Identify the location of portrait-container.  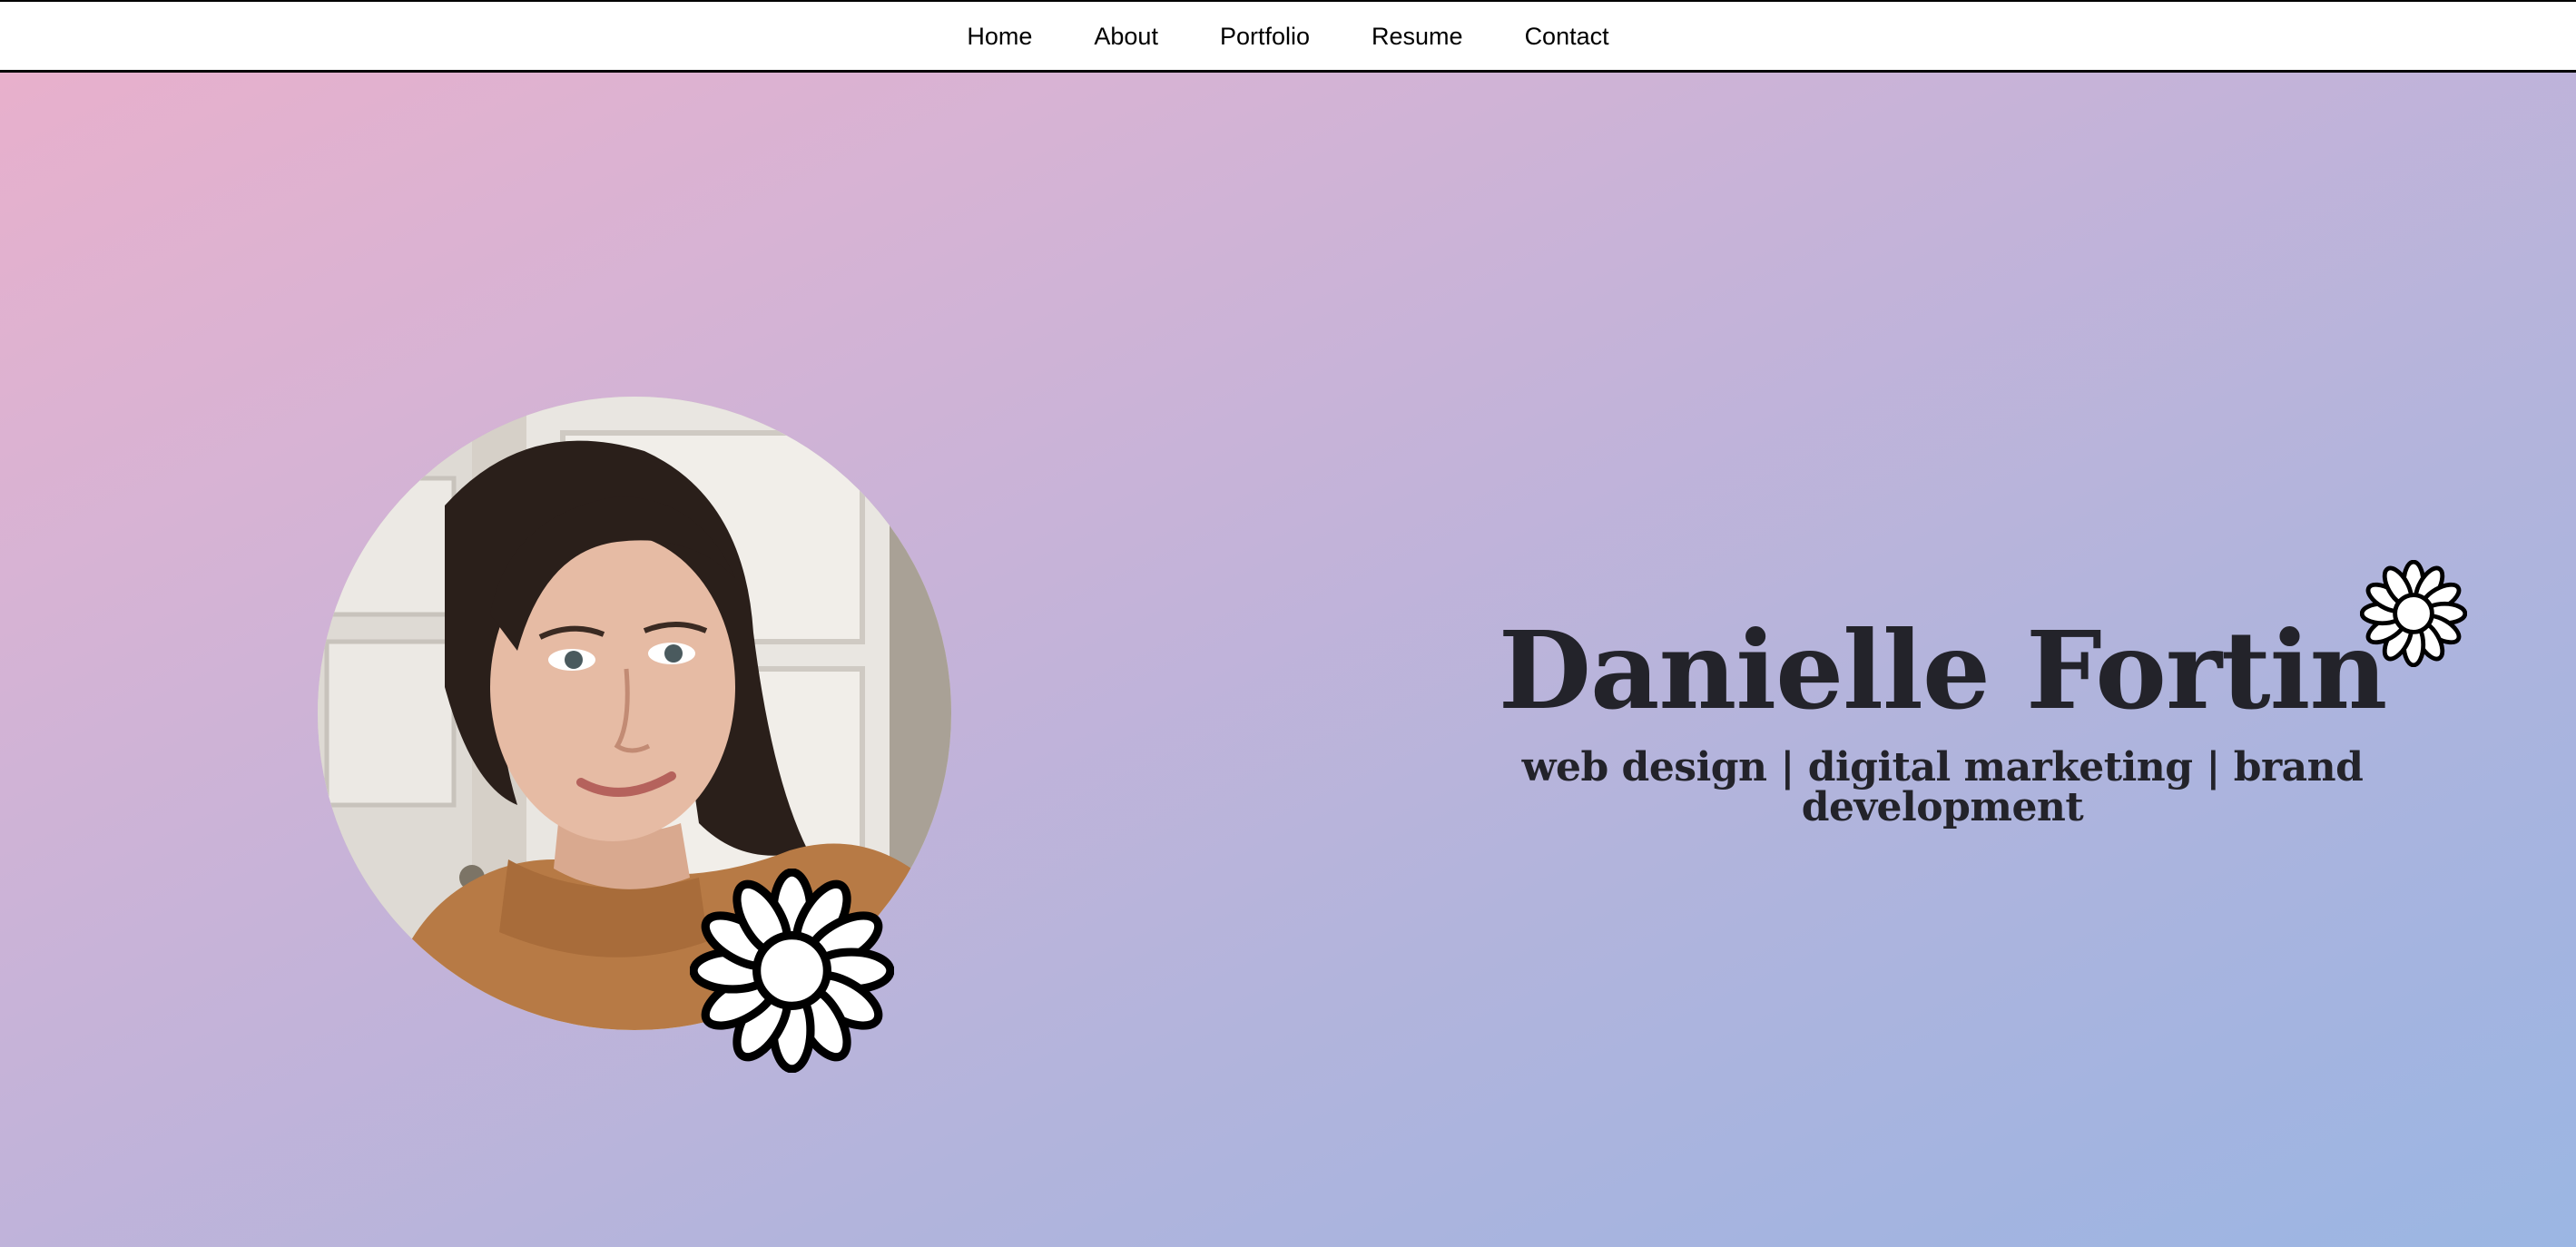
(634, 735).